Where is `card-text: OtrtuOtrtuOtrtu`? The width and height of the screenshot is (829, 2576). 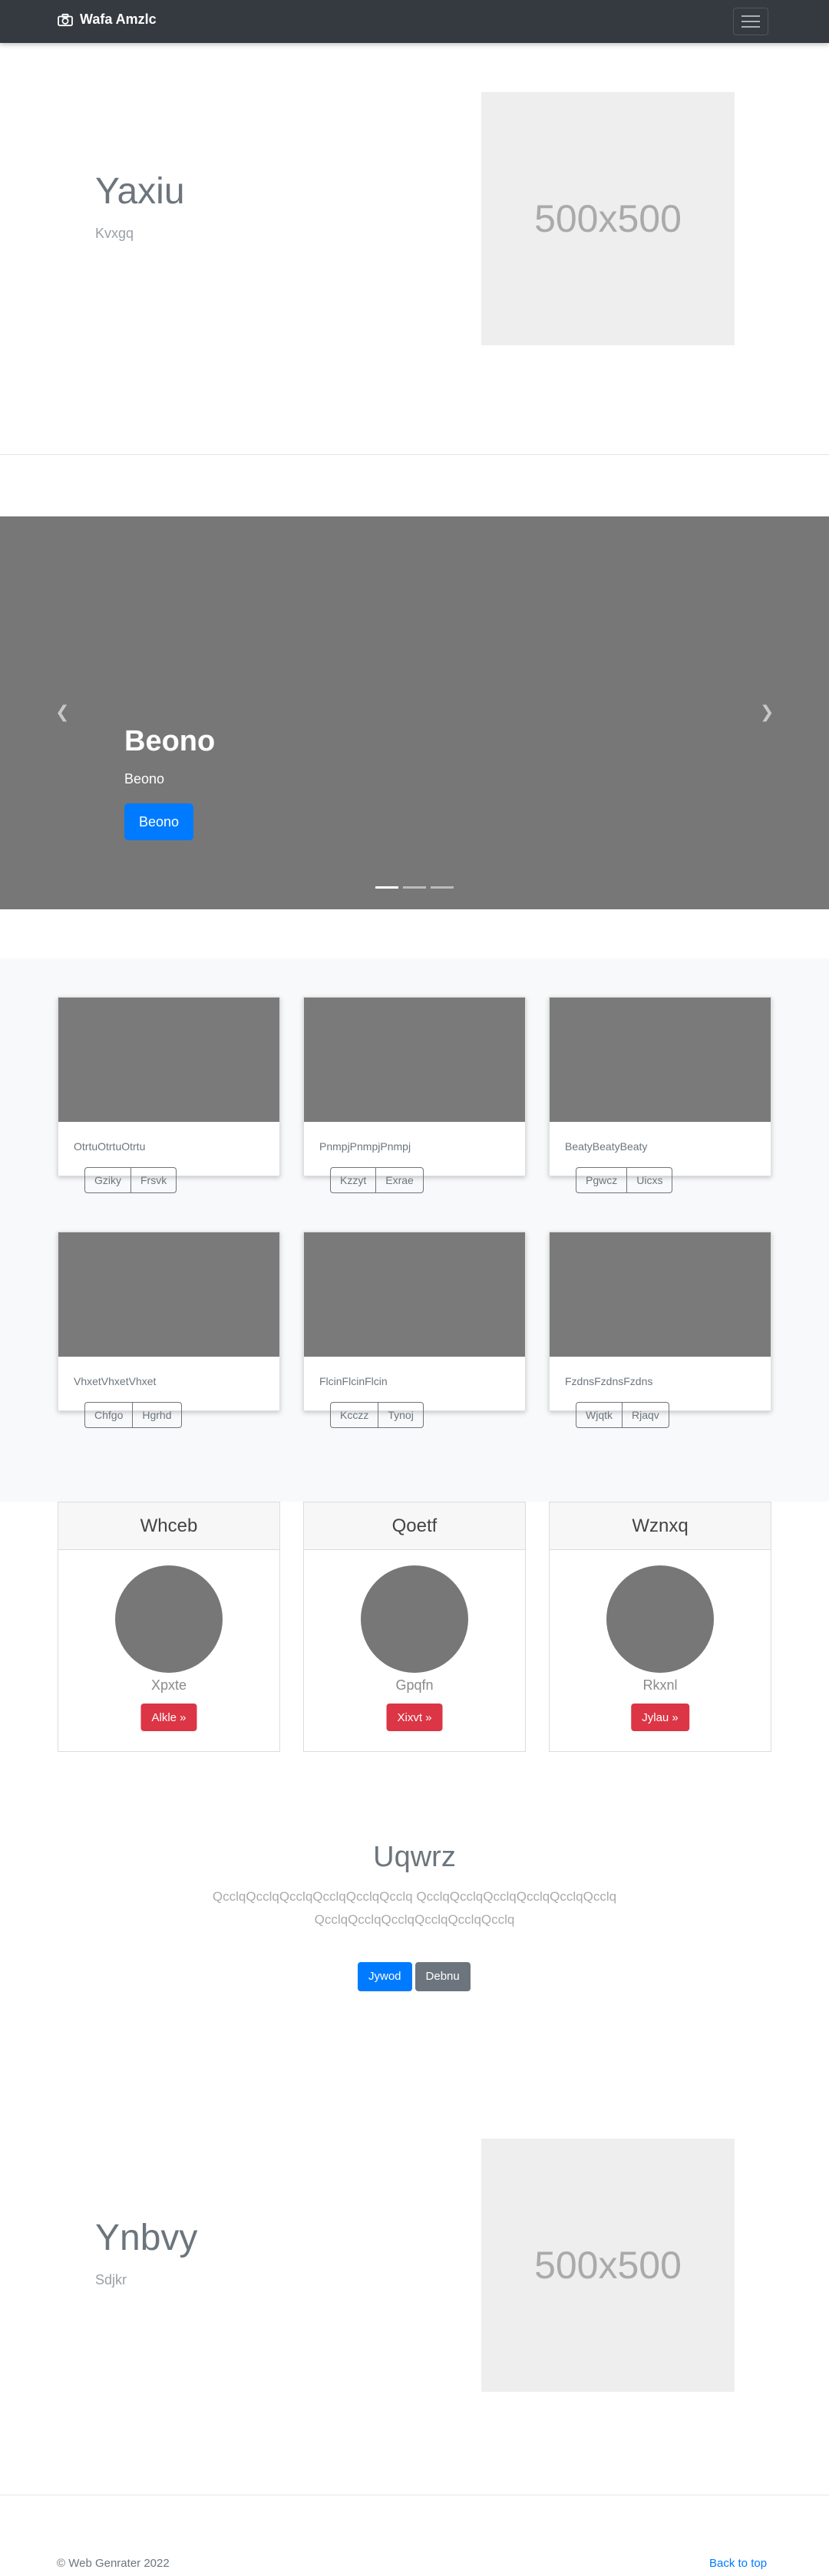
card-text: OtrtuOtrtuOtrtu is located at coordinates (110, 1146).